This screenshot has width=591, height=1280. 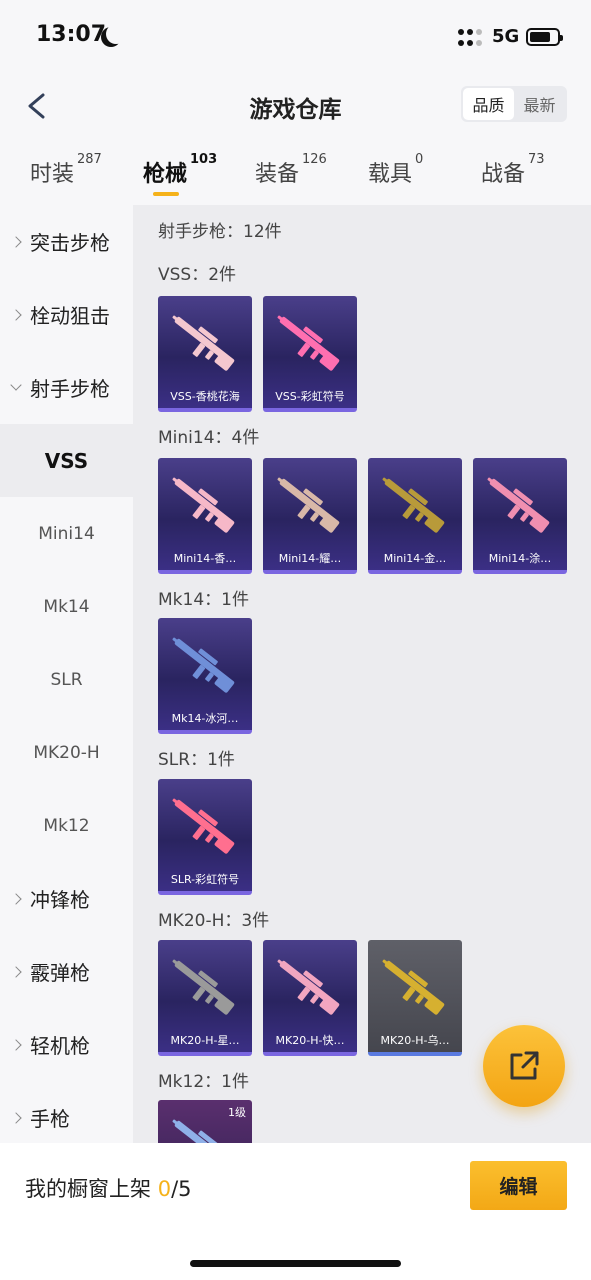 What do you see at coordinates (419, 159) in the screenshot?
I see `tab-count: 0` at bounding box center [419, 159].